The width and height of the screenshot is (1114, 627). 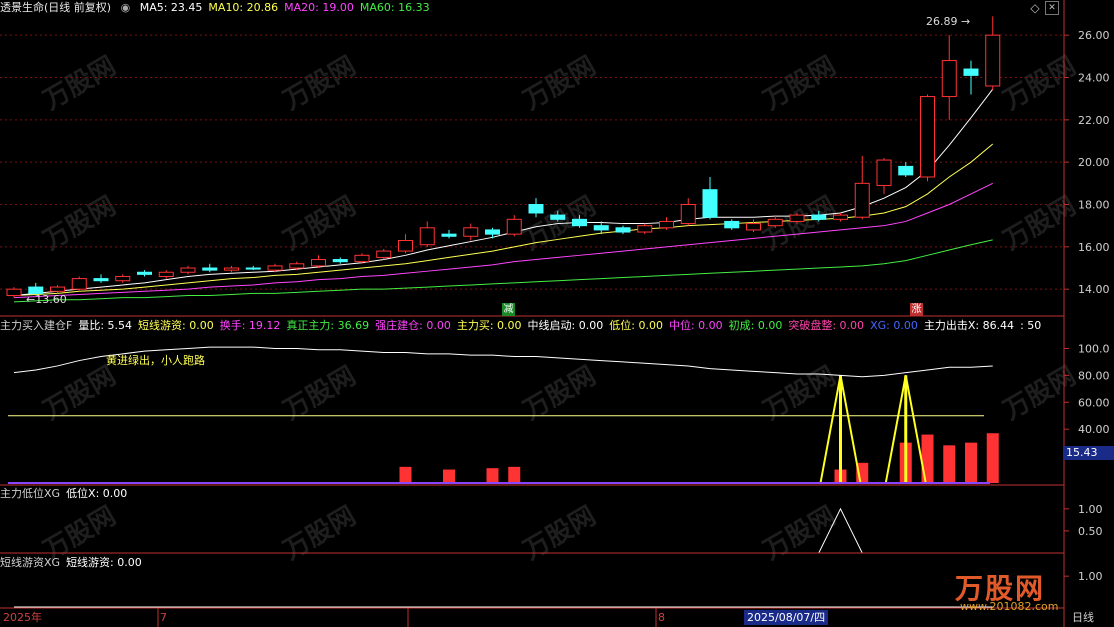 What do you see at coordinates (786, 617) in the screenshot?
I see `x-axis-label: 2025/08/07/四` at bounding box center [786, 617].